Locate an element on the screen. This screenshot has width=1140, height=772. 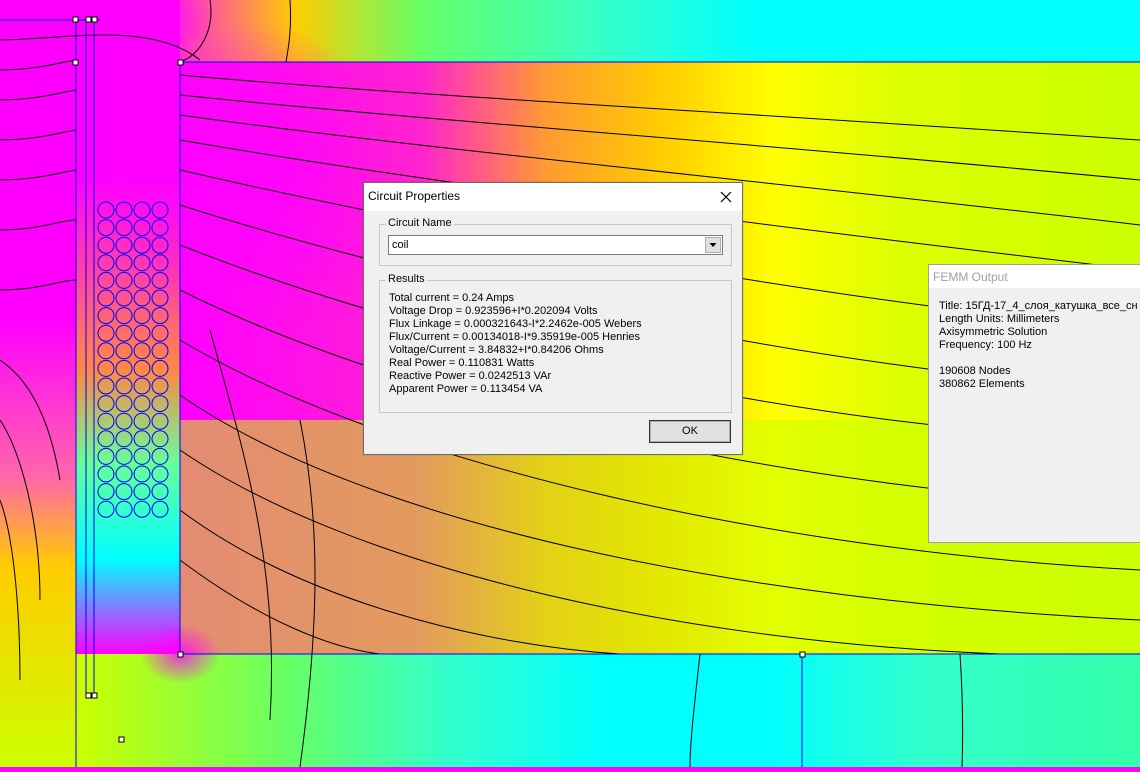
result-real-power: Real Power = 0.110831 Watts is located at coordinates (462, 363).